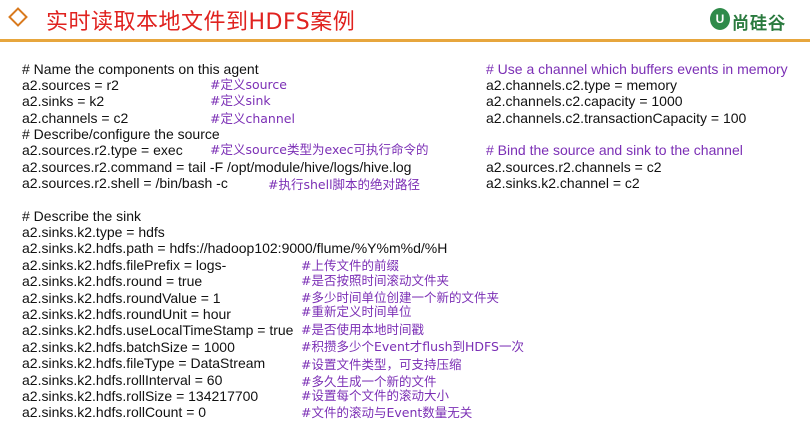  Describe the element at coordinates (616, 118) in the screenshot. I see `code-line: a2.channels.c2.transactionCapacity = 100` at that location.